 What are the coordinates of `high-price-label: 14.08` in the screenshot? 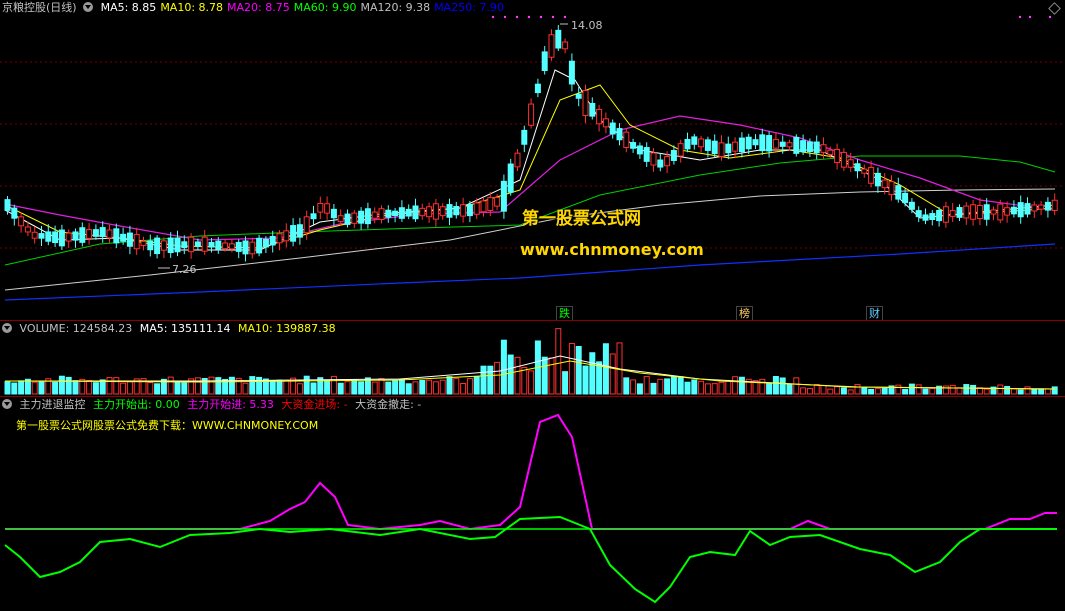 It's located at (587, 25).